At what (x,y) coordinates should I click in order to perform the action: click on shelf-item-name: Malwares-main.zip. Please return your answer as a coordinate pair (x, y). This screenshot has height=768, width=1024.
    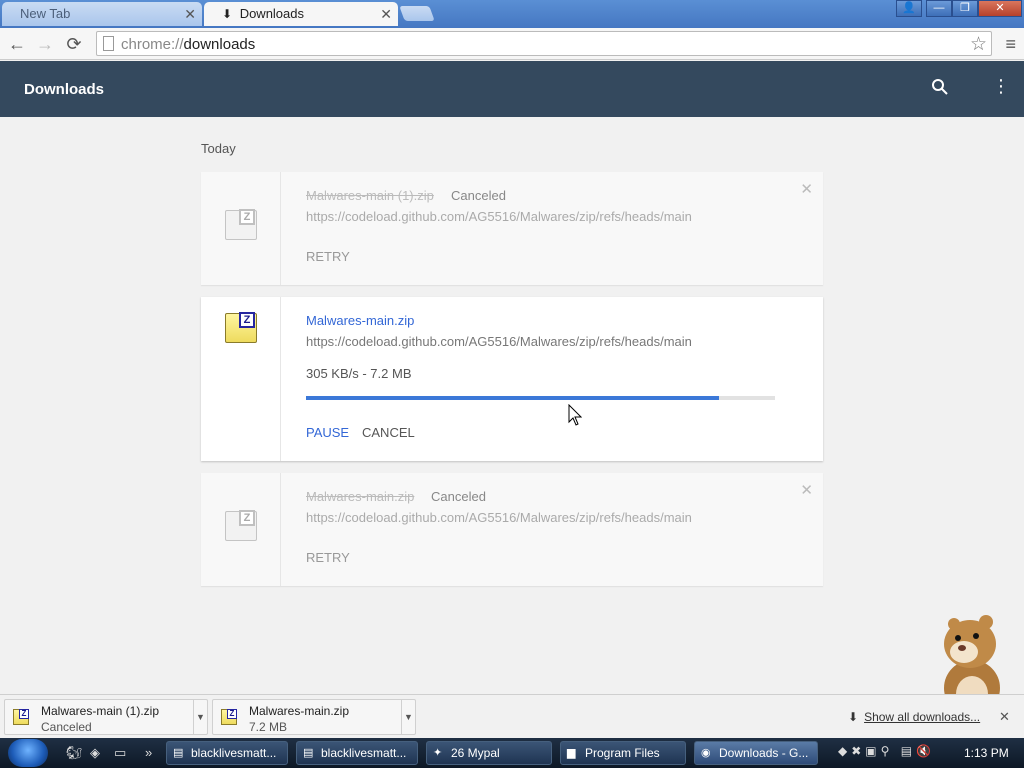
    Looking at the image, I should click on (299, 711).